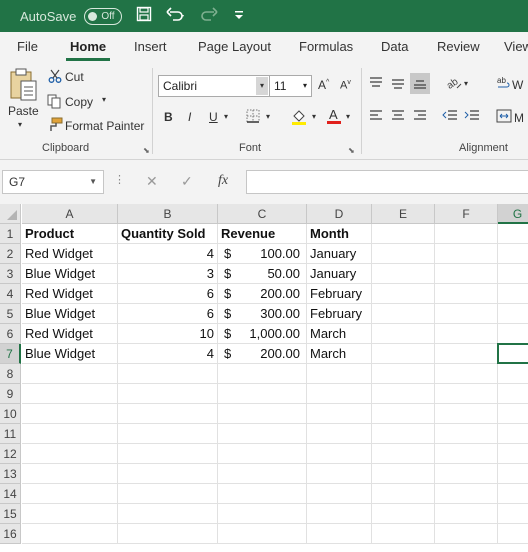  What do you see at coordinates (262, 86) in the screenshot?
I see `font-name-dropdown-icon: ▾` at bounding box center [262, 86].